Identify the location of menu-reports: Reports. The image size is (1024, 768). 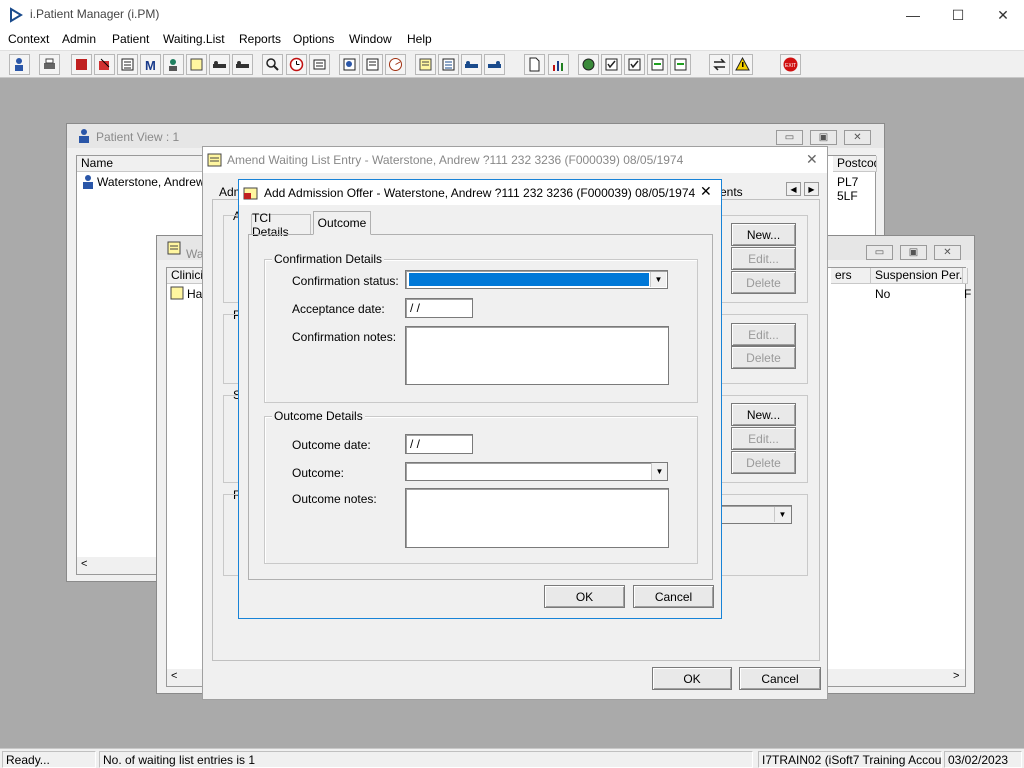
(260, 39).